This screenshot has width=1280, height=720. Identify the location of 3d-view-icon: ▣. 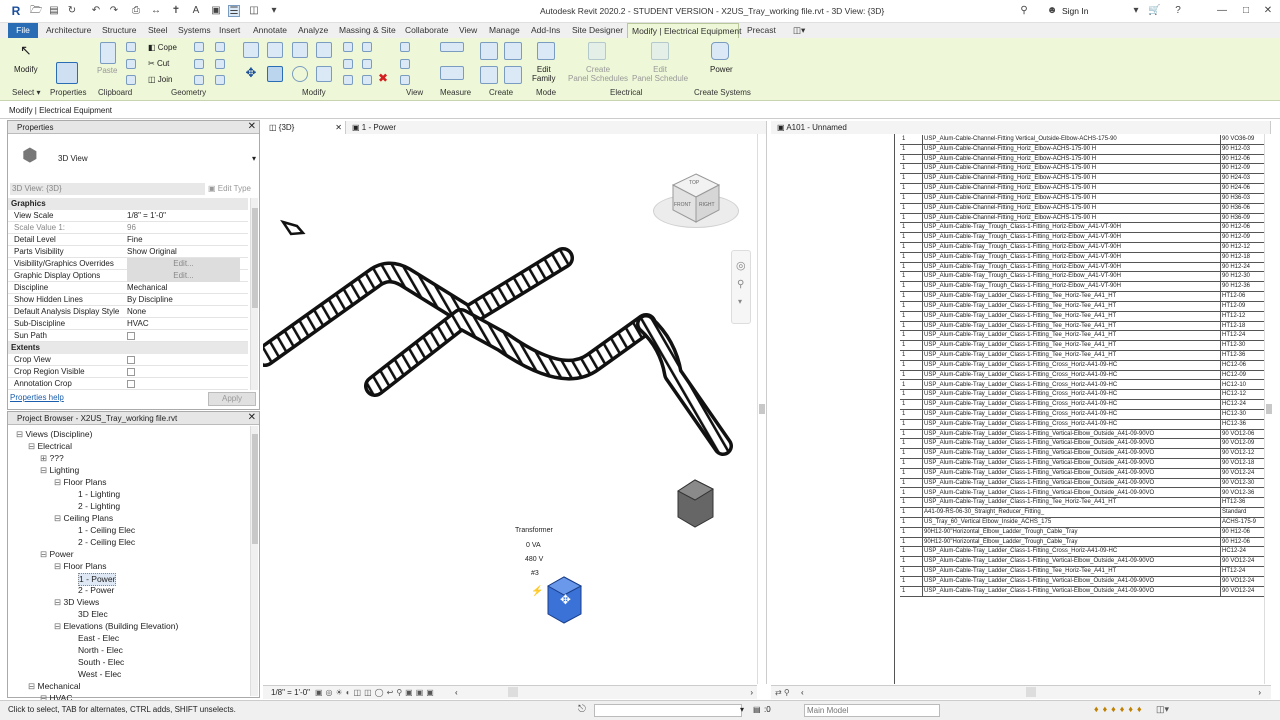
(216, 11).